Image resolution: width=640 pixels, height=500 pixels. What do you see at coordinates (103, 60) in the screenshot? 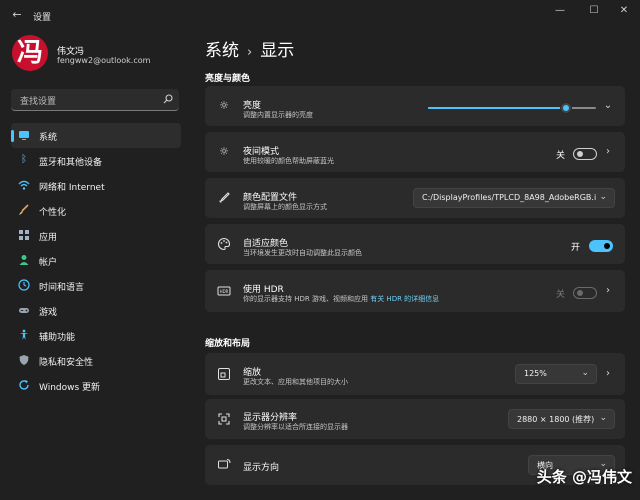
I see `user-email: fengww2@outlook.com` at bounding box center [103, 60].